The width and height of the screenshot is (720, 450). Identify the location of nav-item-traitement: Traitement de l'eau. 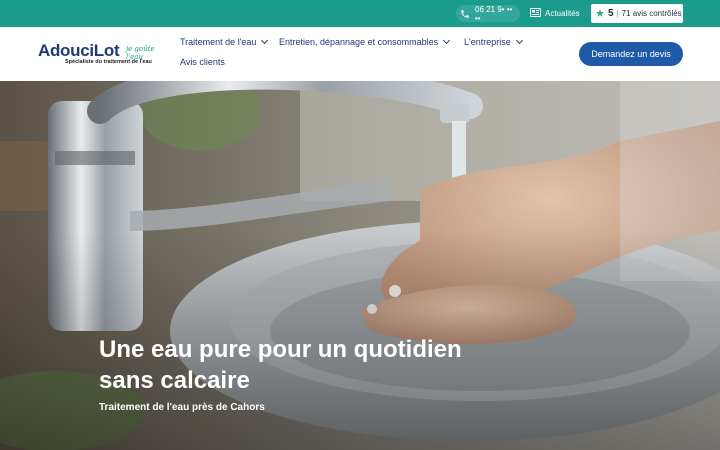
(224, 41).